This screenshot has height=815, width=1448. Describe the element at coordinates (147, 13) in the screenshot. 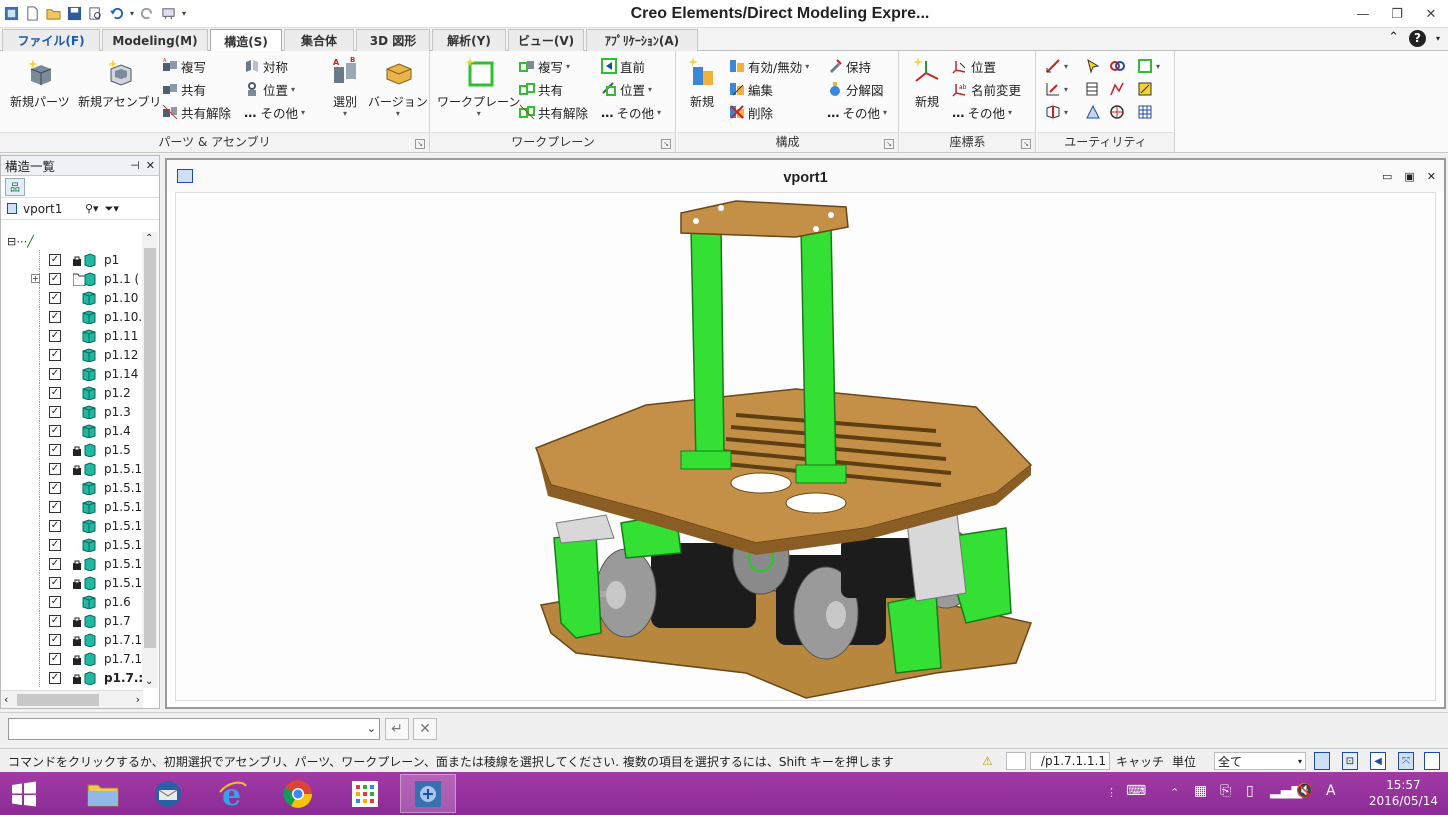

I see `redo-icon` at that location.